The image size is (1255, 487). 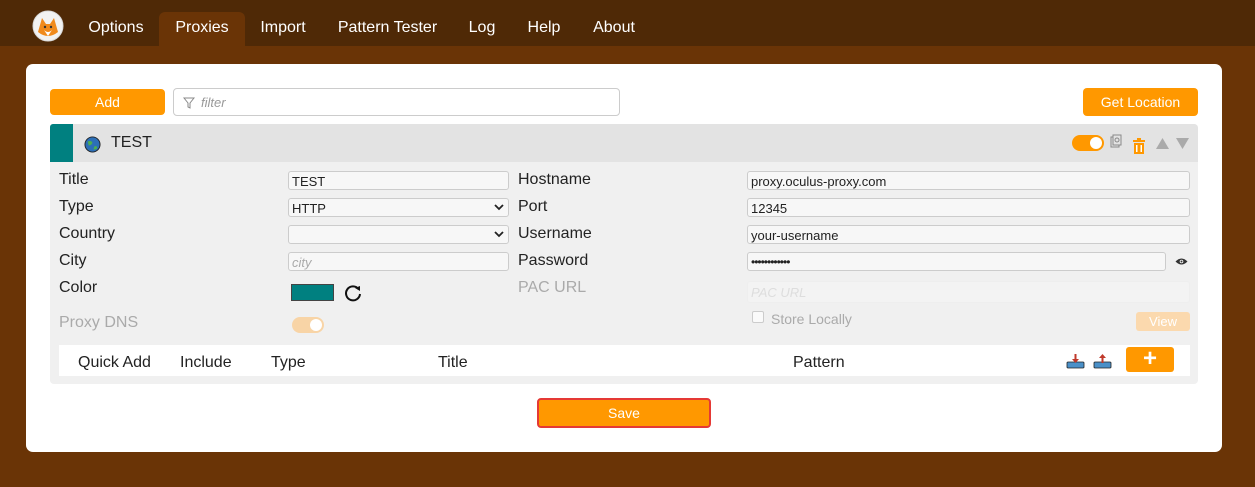 I want to click on refresh-icon, so click(x=353, y=293).